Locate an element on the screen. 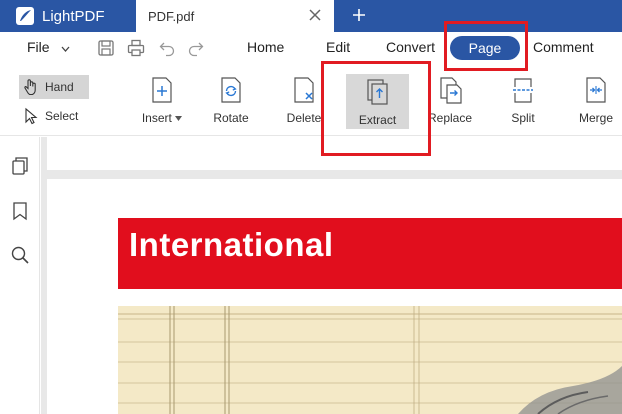  split-label: Split is located at coordinates (523, 118).